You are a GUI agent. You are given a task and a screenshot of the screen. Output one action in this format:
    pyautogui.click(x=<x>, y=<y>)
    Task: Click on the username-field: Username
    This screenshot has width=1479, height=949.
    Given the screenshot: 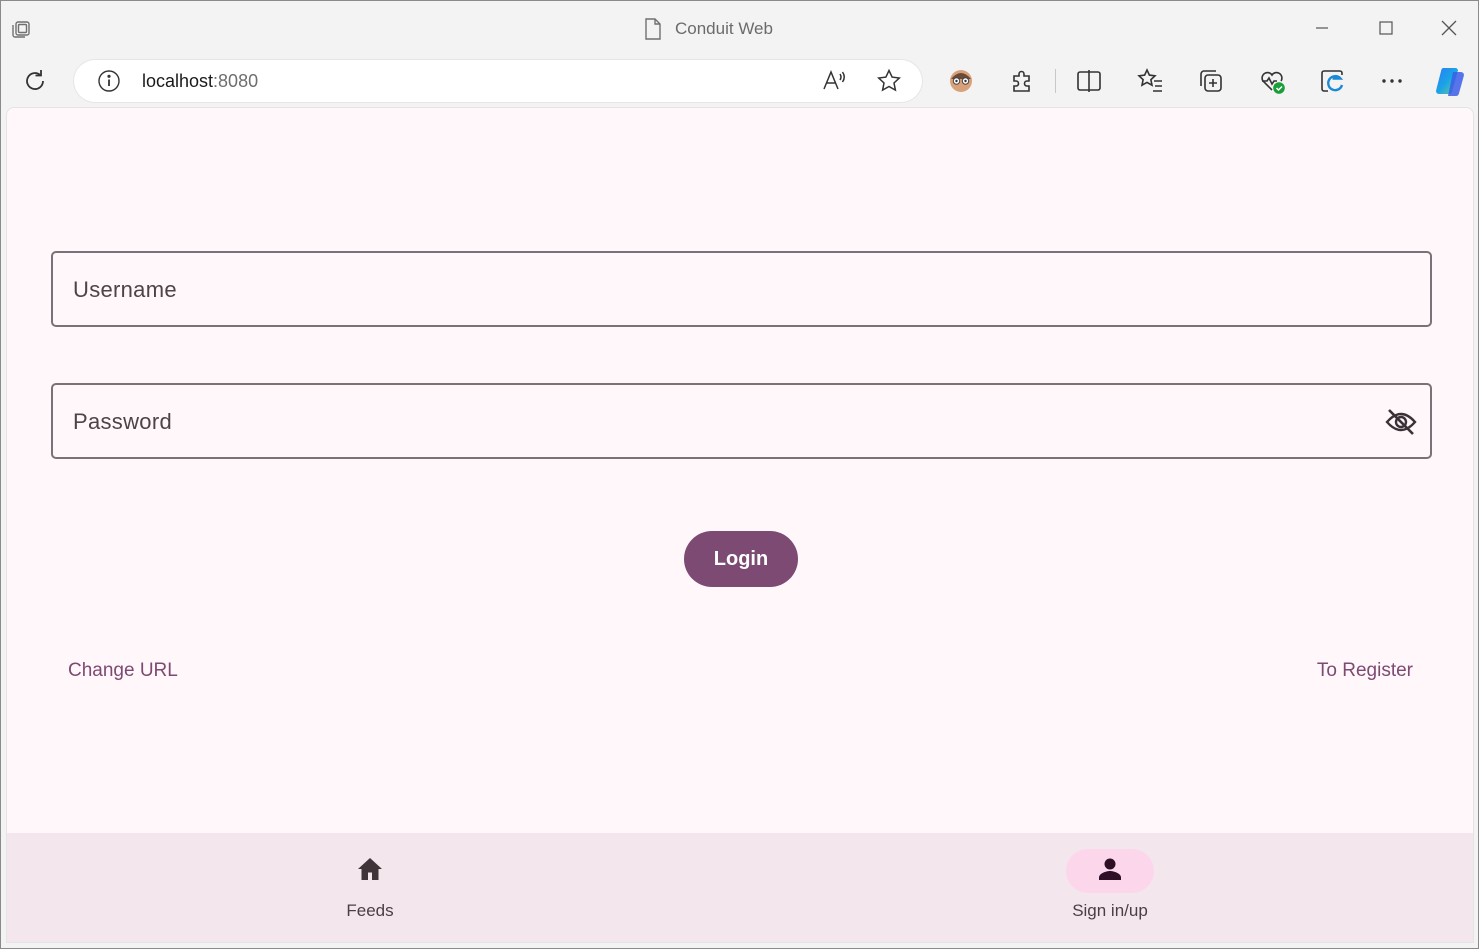 What is the action you would take?
    pyautogui.click(x=741, y=289)
    